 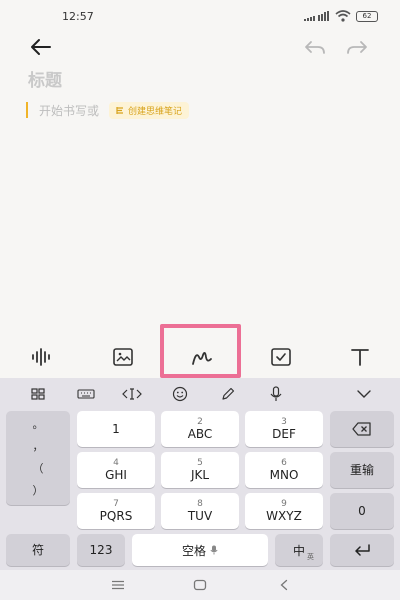 What do you see at coordinates (38, 394) in the screenshot?
I see `grid-icon` at bounding box center [38, 394].